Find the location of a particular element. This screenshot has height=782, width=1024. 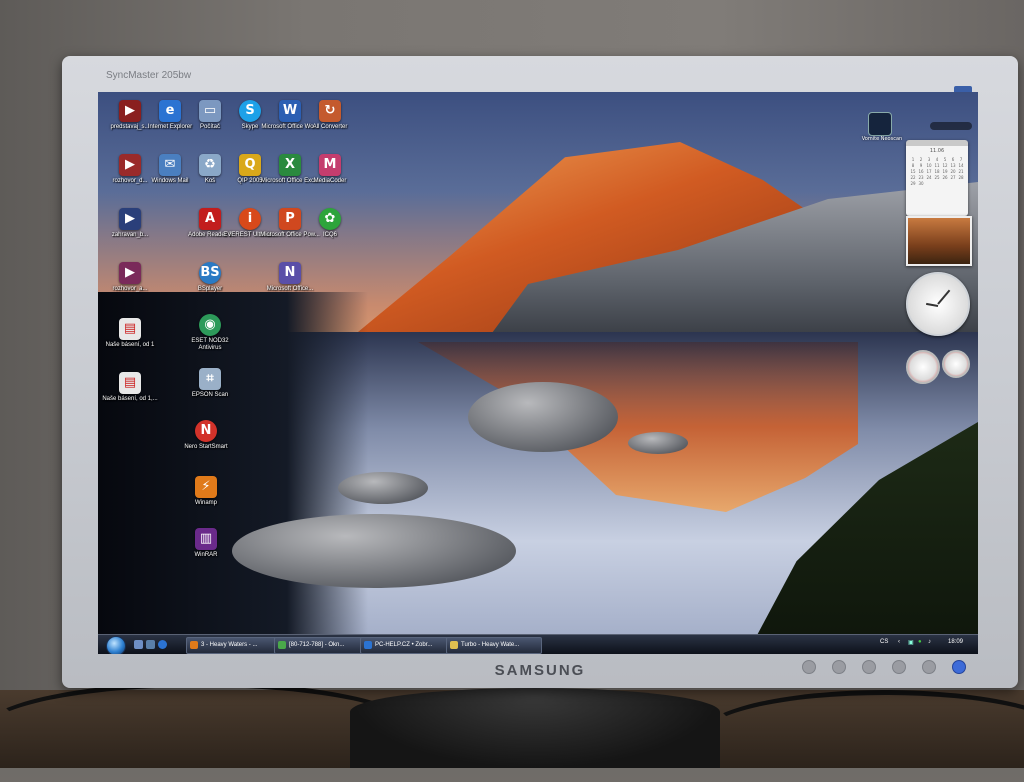

desktop-icon: M MediaCoder is located at coordinates (330, 169).